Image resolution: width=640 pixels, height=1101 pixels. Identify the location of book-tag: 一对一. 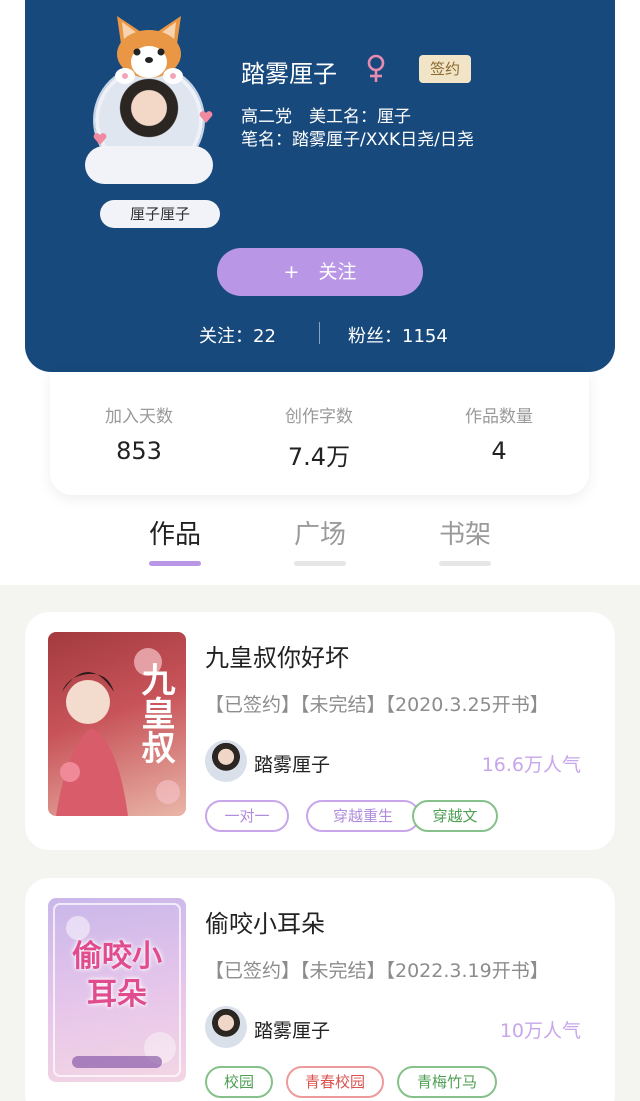
(247, 816).